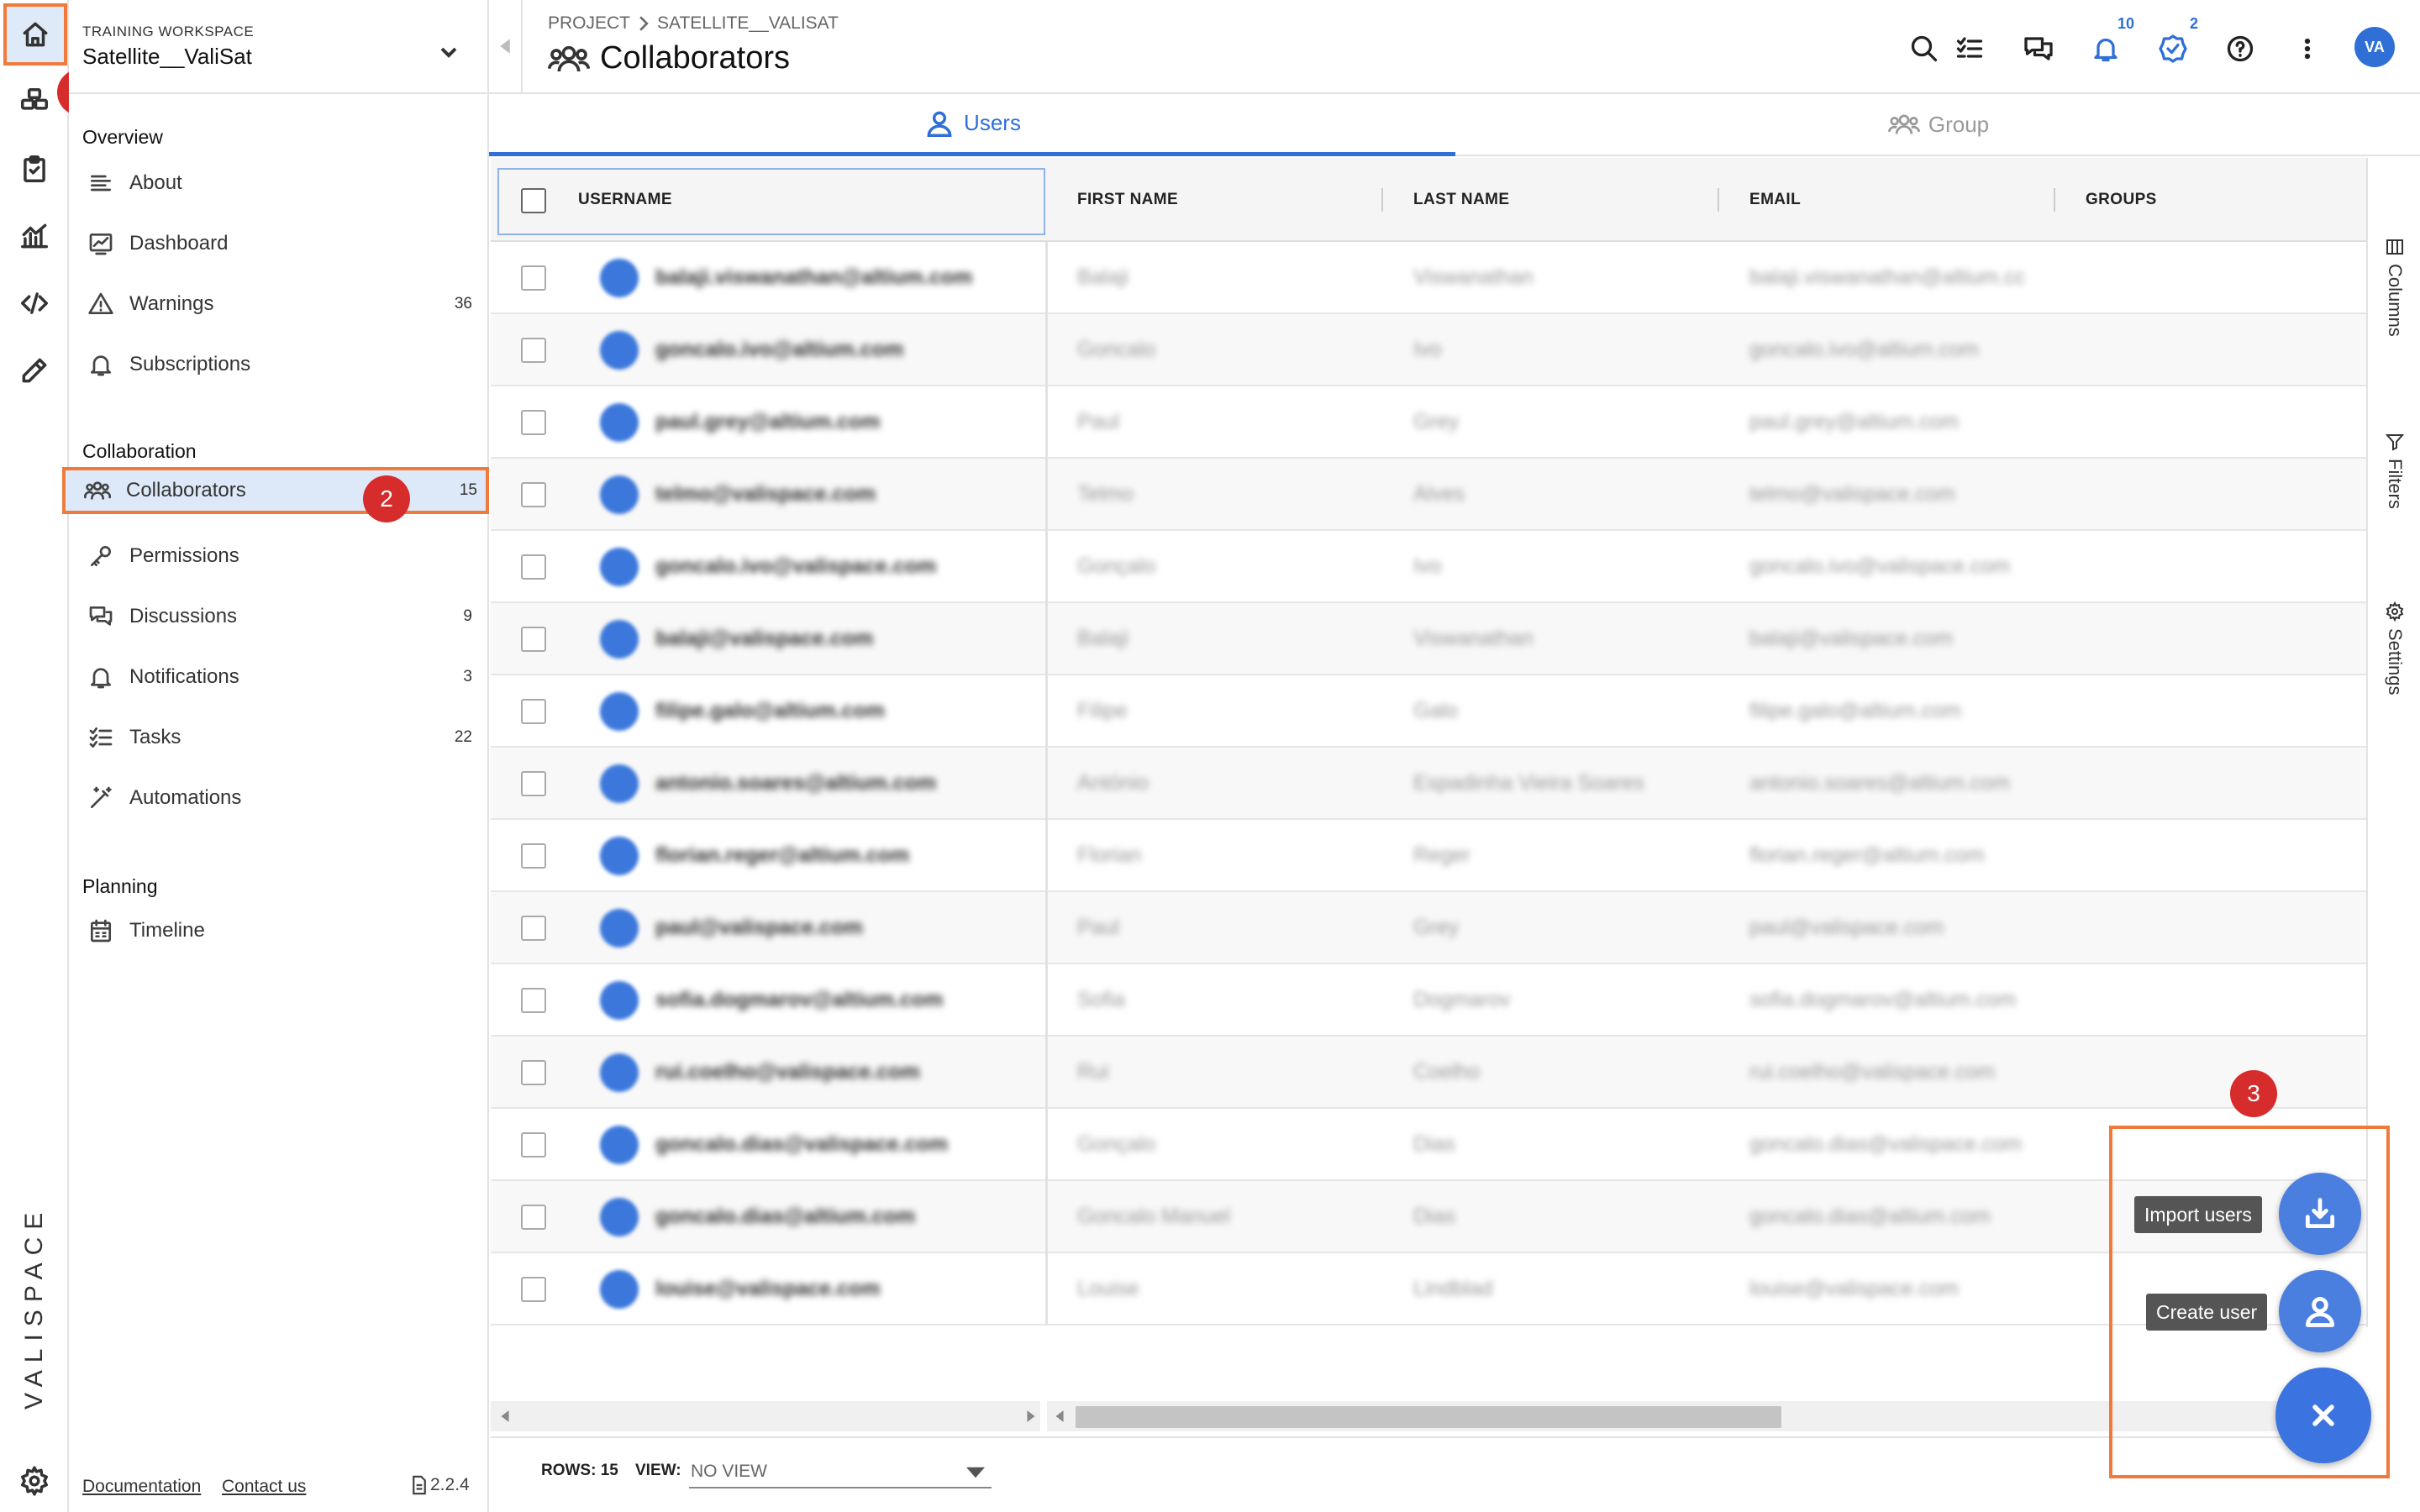 Image resolution: width=2420 pixels, height=1512 pixels. Describe the element at coordinates (2395, 287) in the screenshot. I see `columns-tool-tab: Columns` at that location.